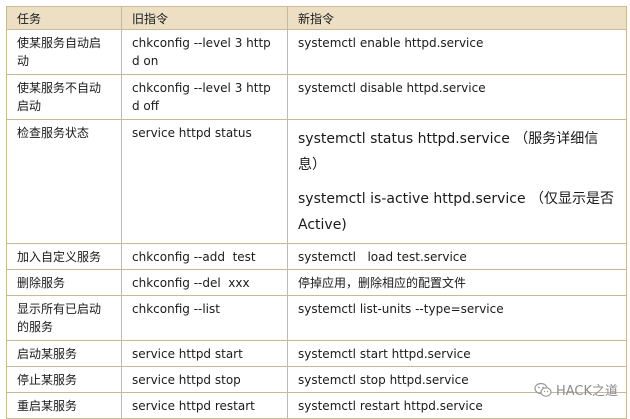 The width and height of the screenshot is (630, 419). I want to click on new-command-cell: systemctl start httpd.service, so click(457, 353).